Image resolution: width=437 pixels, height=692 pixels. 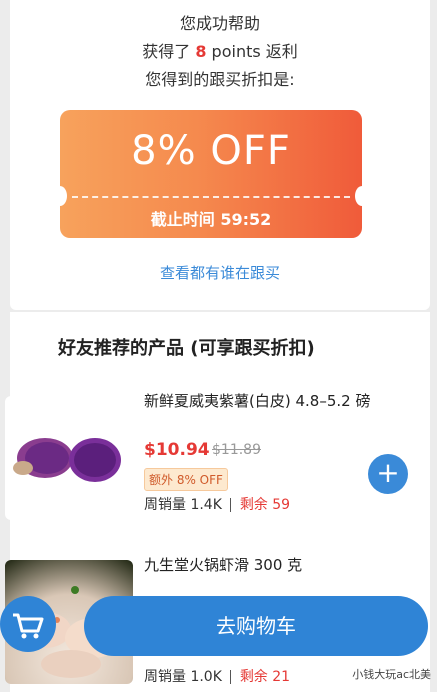 I want to click on points-suffix: points 返利, so click(x=254, y=51).